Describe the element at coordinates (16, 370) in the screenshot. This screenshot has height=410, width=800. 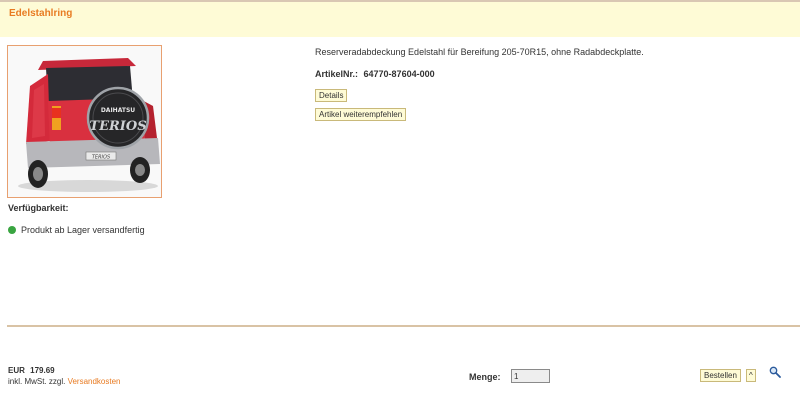
I see `price-currency: EUR` at that location.